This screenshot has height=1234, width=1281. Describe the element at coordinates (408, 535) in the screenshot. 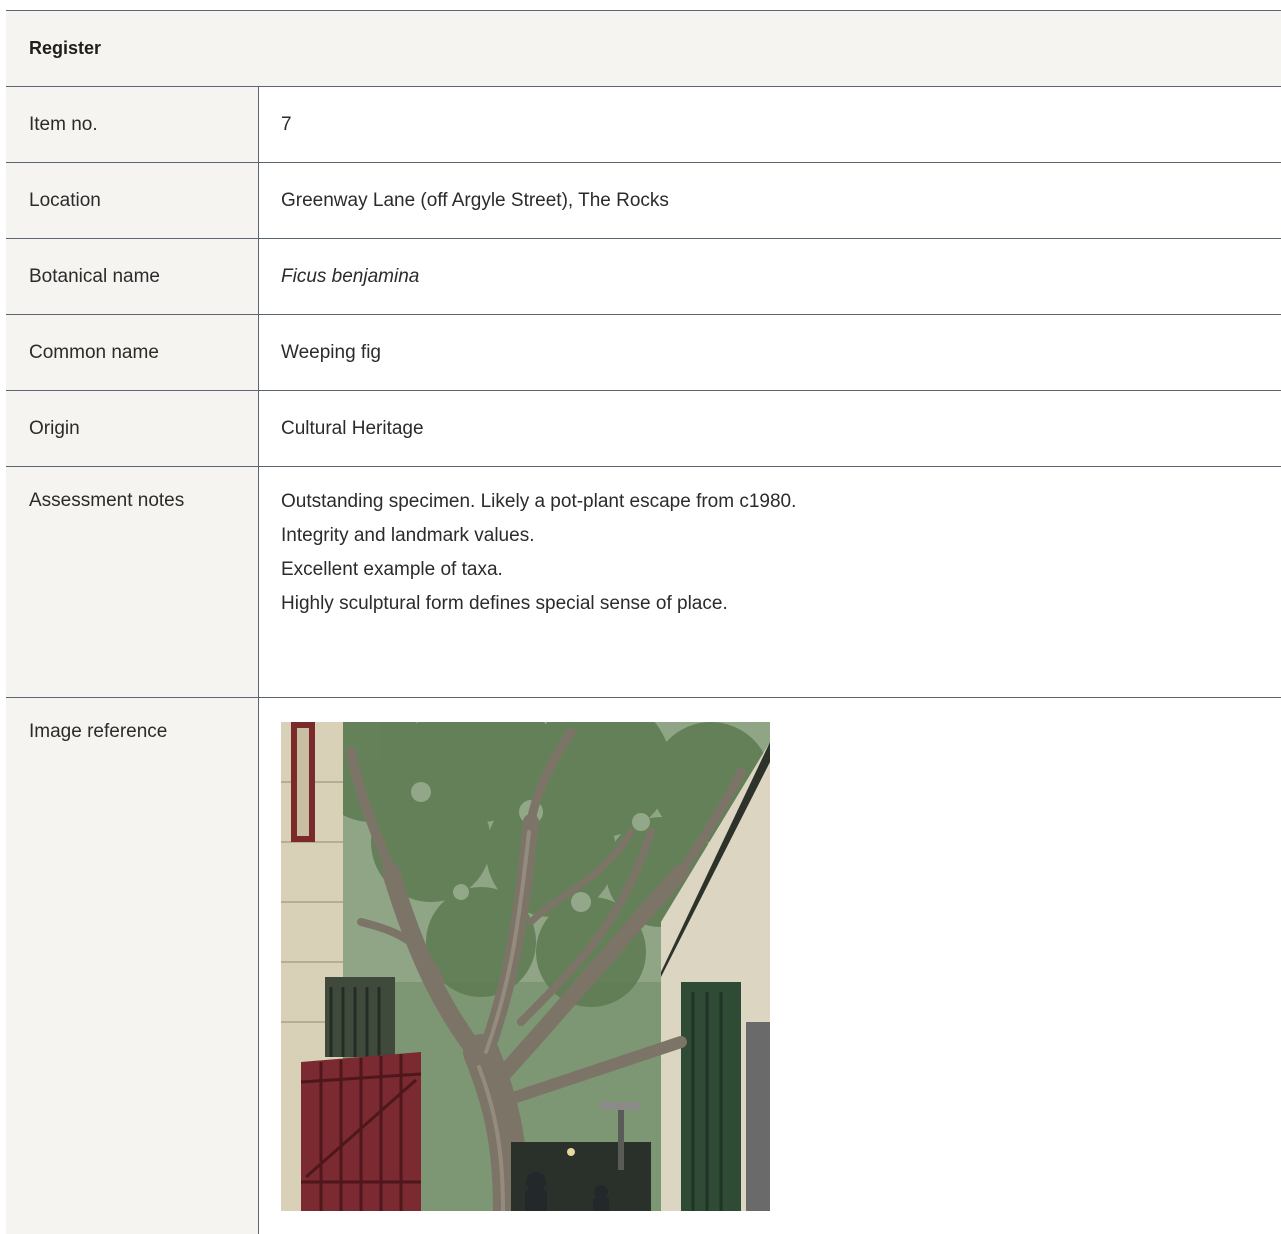

I see `note-line: Integrity and landmark values.` at that location.